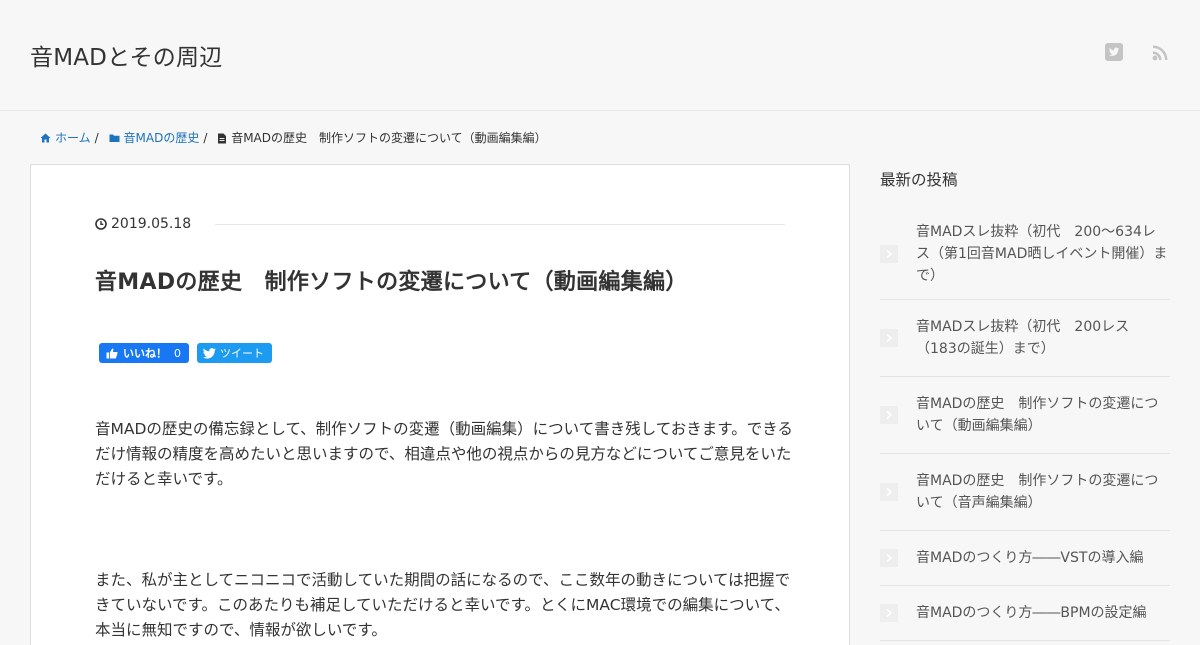 The image size is (1200, 645). I want to click on recent-post-item: 音MADのつくり方――BPMの設定編, so click(1025, 613).